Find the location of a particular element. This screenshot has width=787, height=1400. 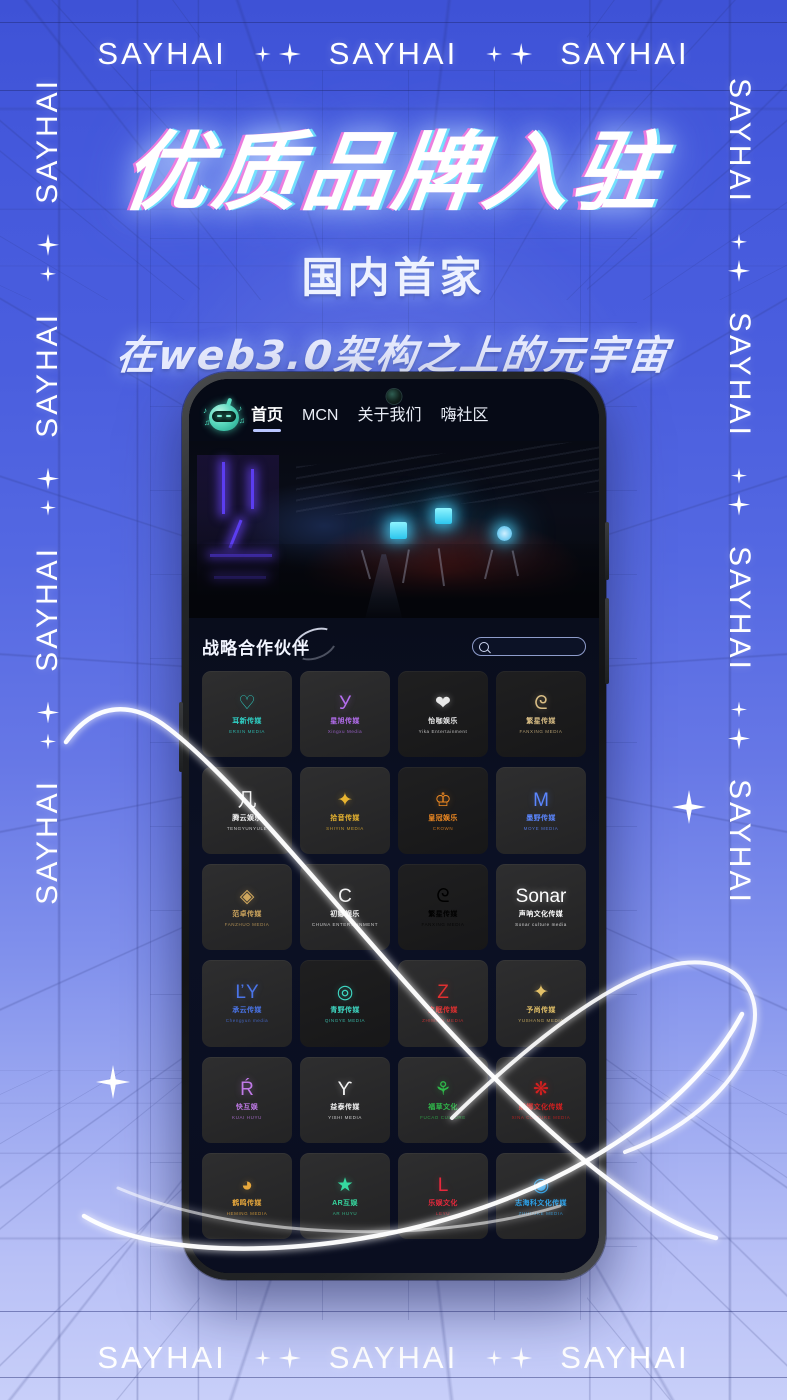

partner-logo-icon: ❋ is located at coordinates (541, 1089).